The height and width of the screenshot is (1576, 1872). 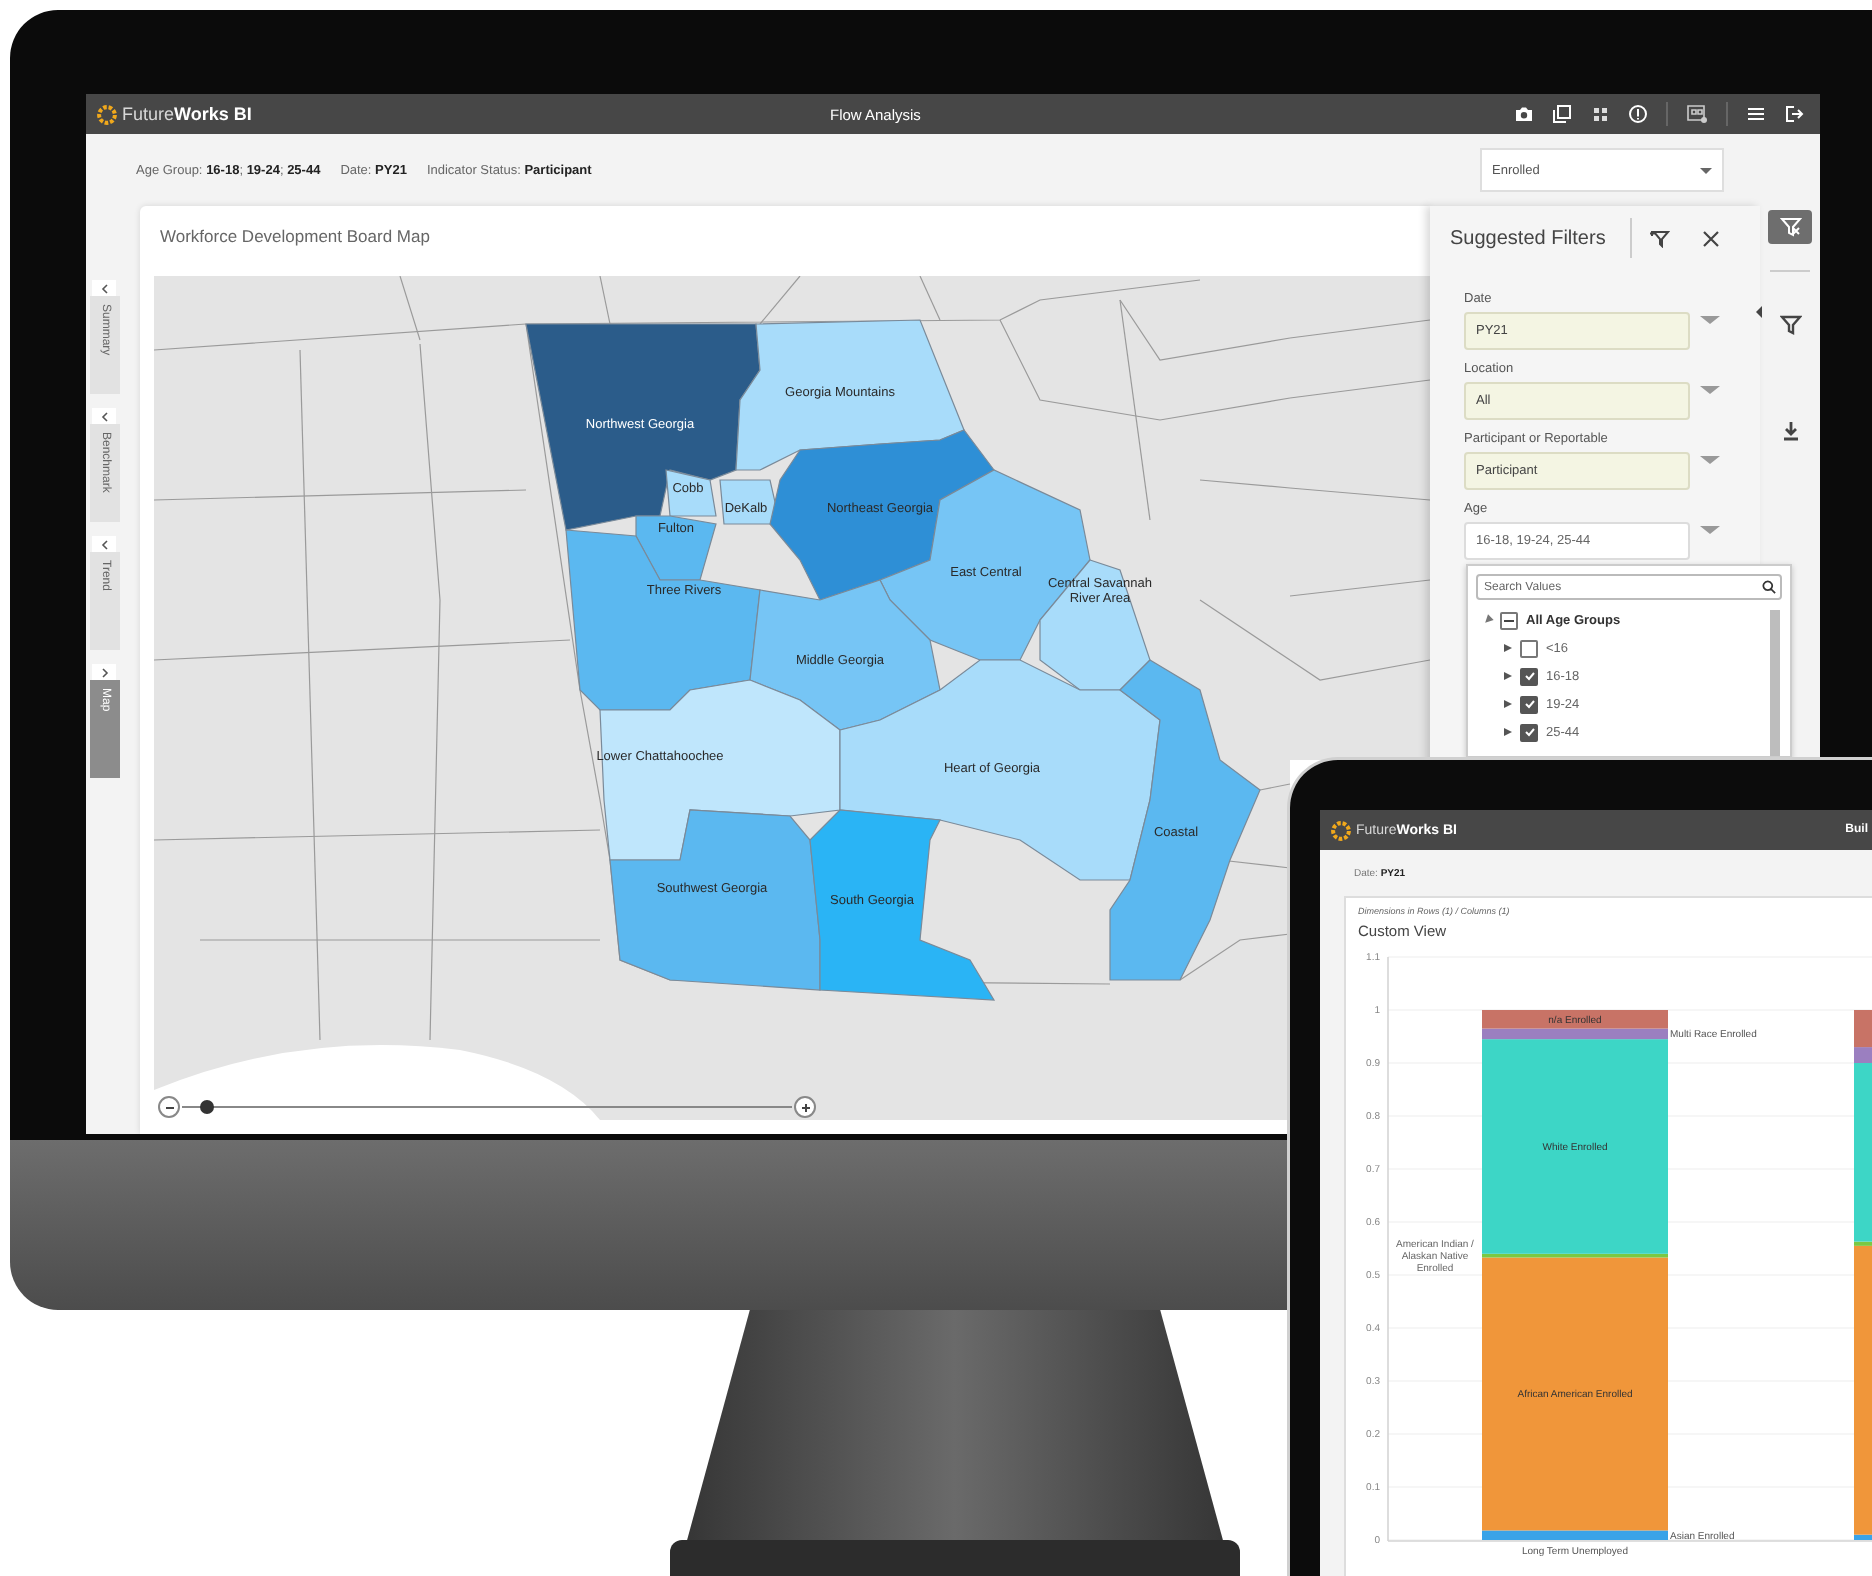 I want to click on chevron-right-icon, so click(x=104, y=672).